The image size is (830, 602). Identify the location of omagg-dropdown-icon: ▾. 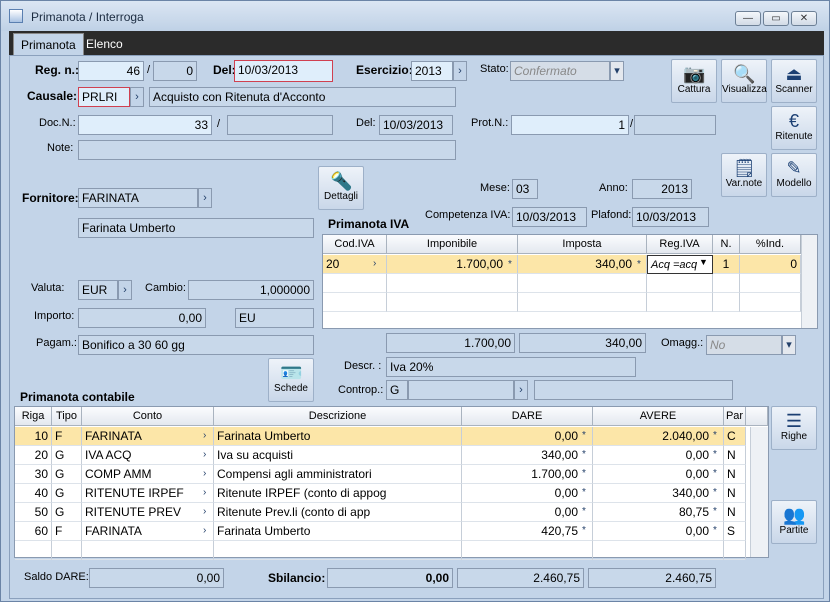
(789, 345).